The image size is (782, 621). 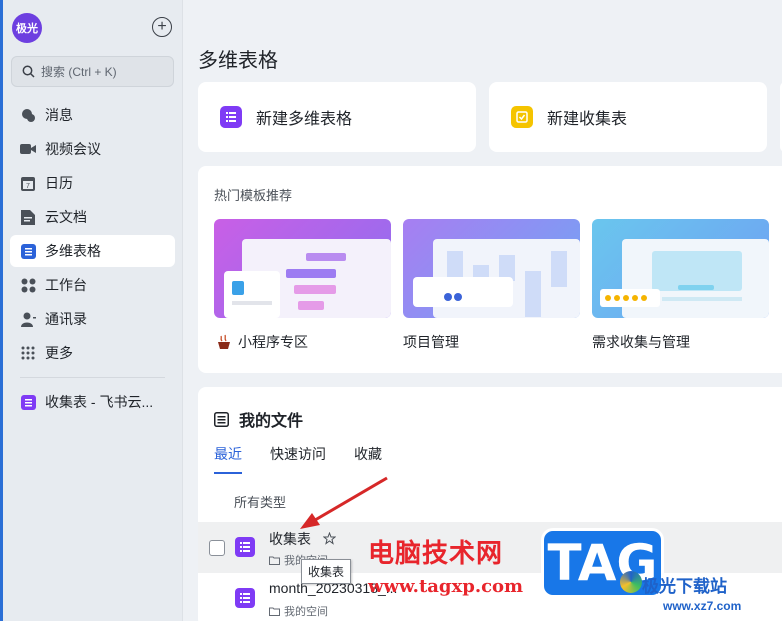 I want to click on sidebar-item-video-meeting: 视频会议, so click(x=92, y=149).